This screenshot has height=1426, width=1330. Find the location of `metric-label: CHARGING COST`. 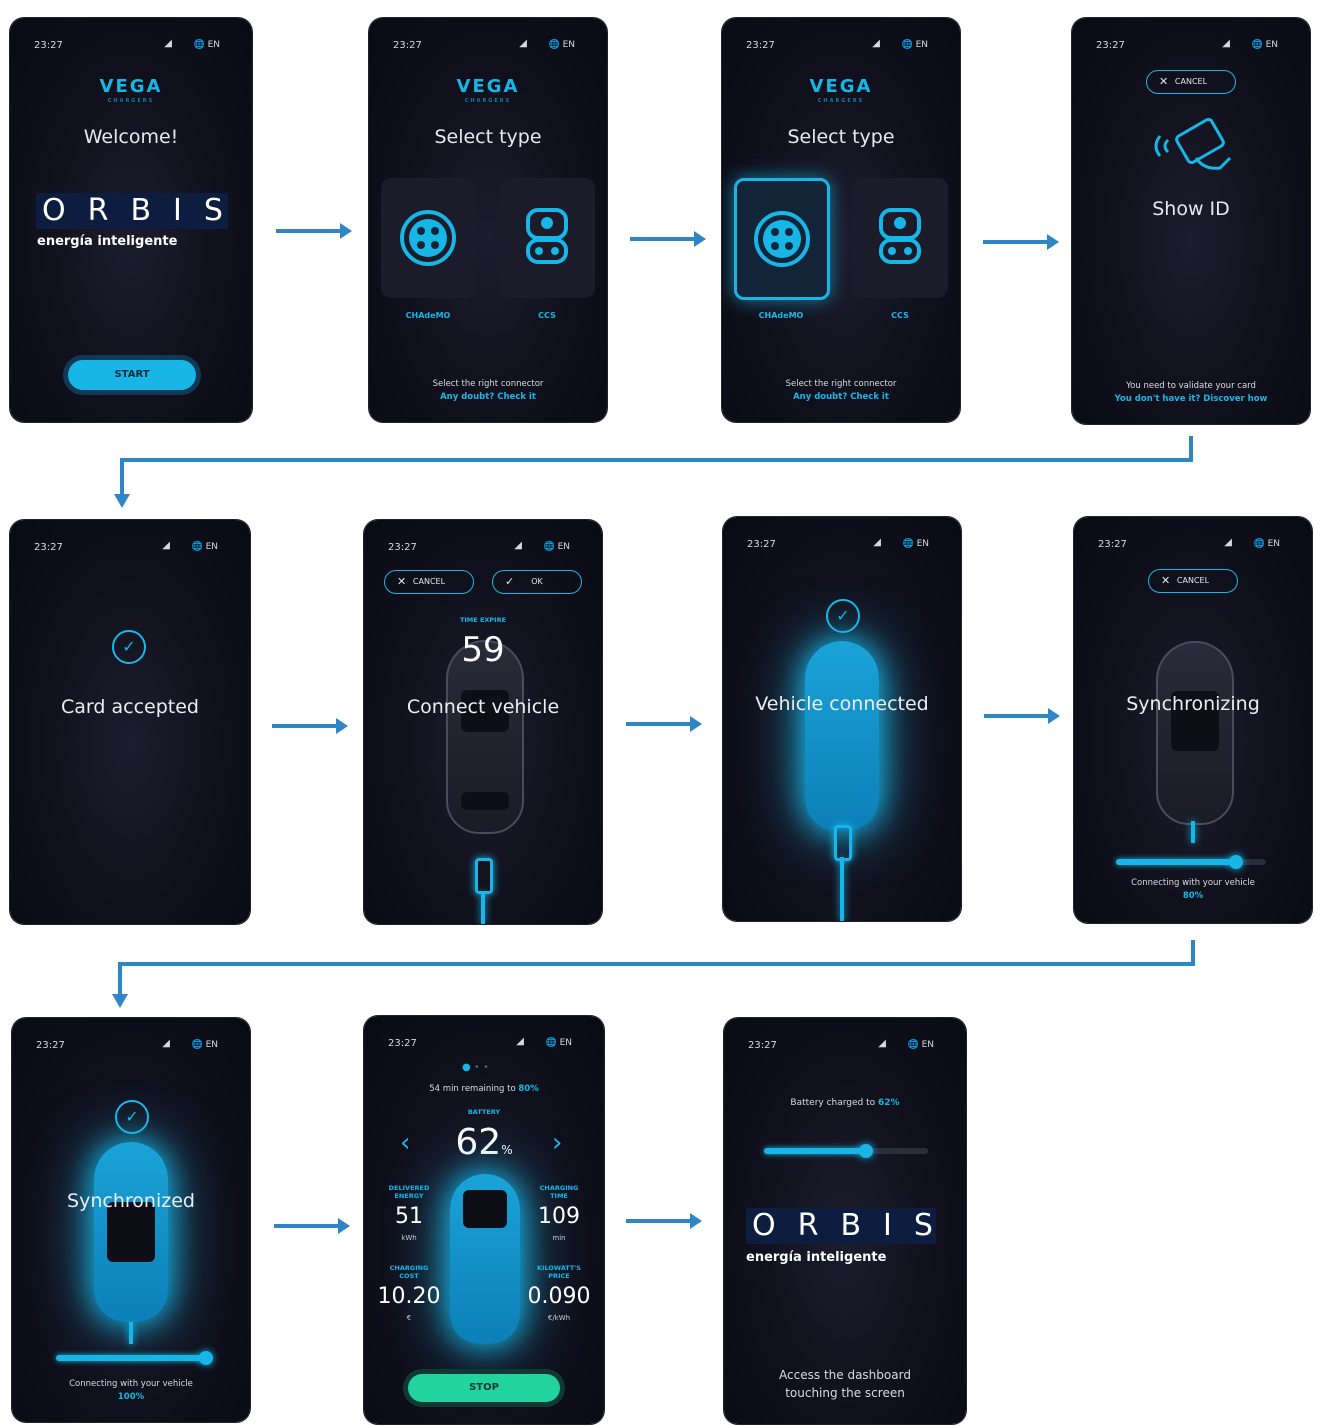

metric-label: CHARGING COST is located at coordinates (409, 1272).